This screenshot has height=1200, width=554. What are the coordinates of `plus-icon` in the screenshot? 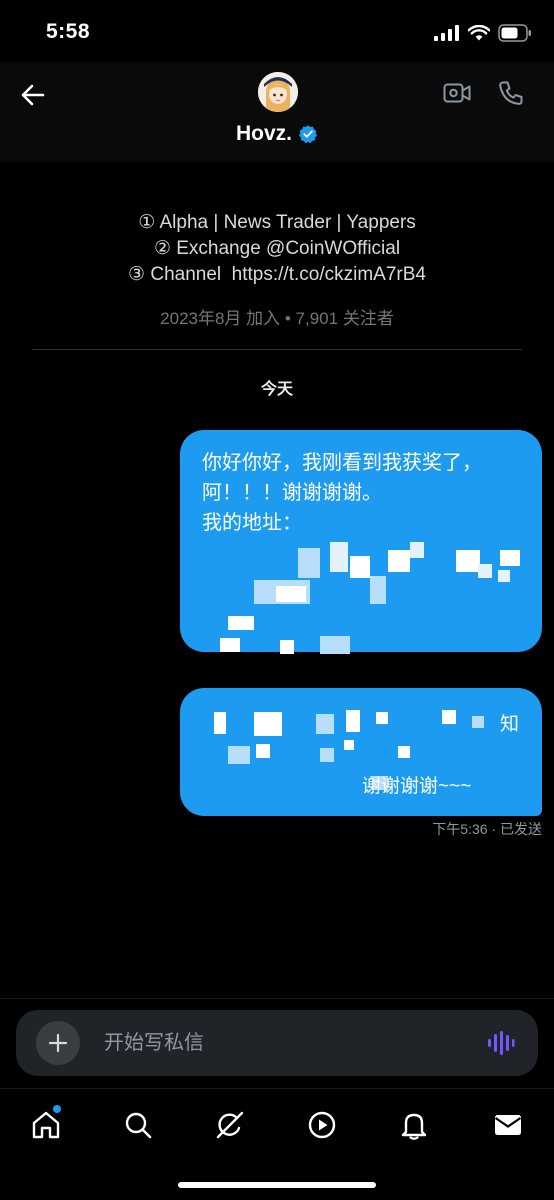 It's located at (58, 1043).